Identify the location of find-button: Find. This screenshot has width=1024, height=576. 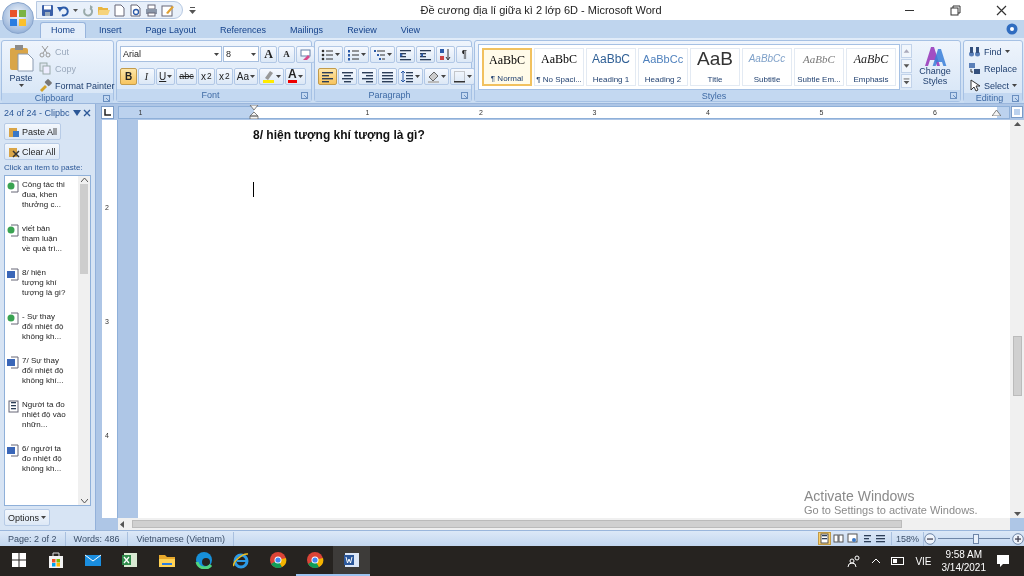
(992, 51).